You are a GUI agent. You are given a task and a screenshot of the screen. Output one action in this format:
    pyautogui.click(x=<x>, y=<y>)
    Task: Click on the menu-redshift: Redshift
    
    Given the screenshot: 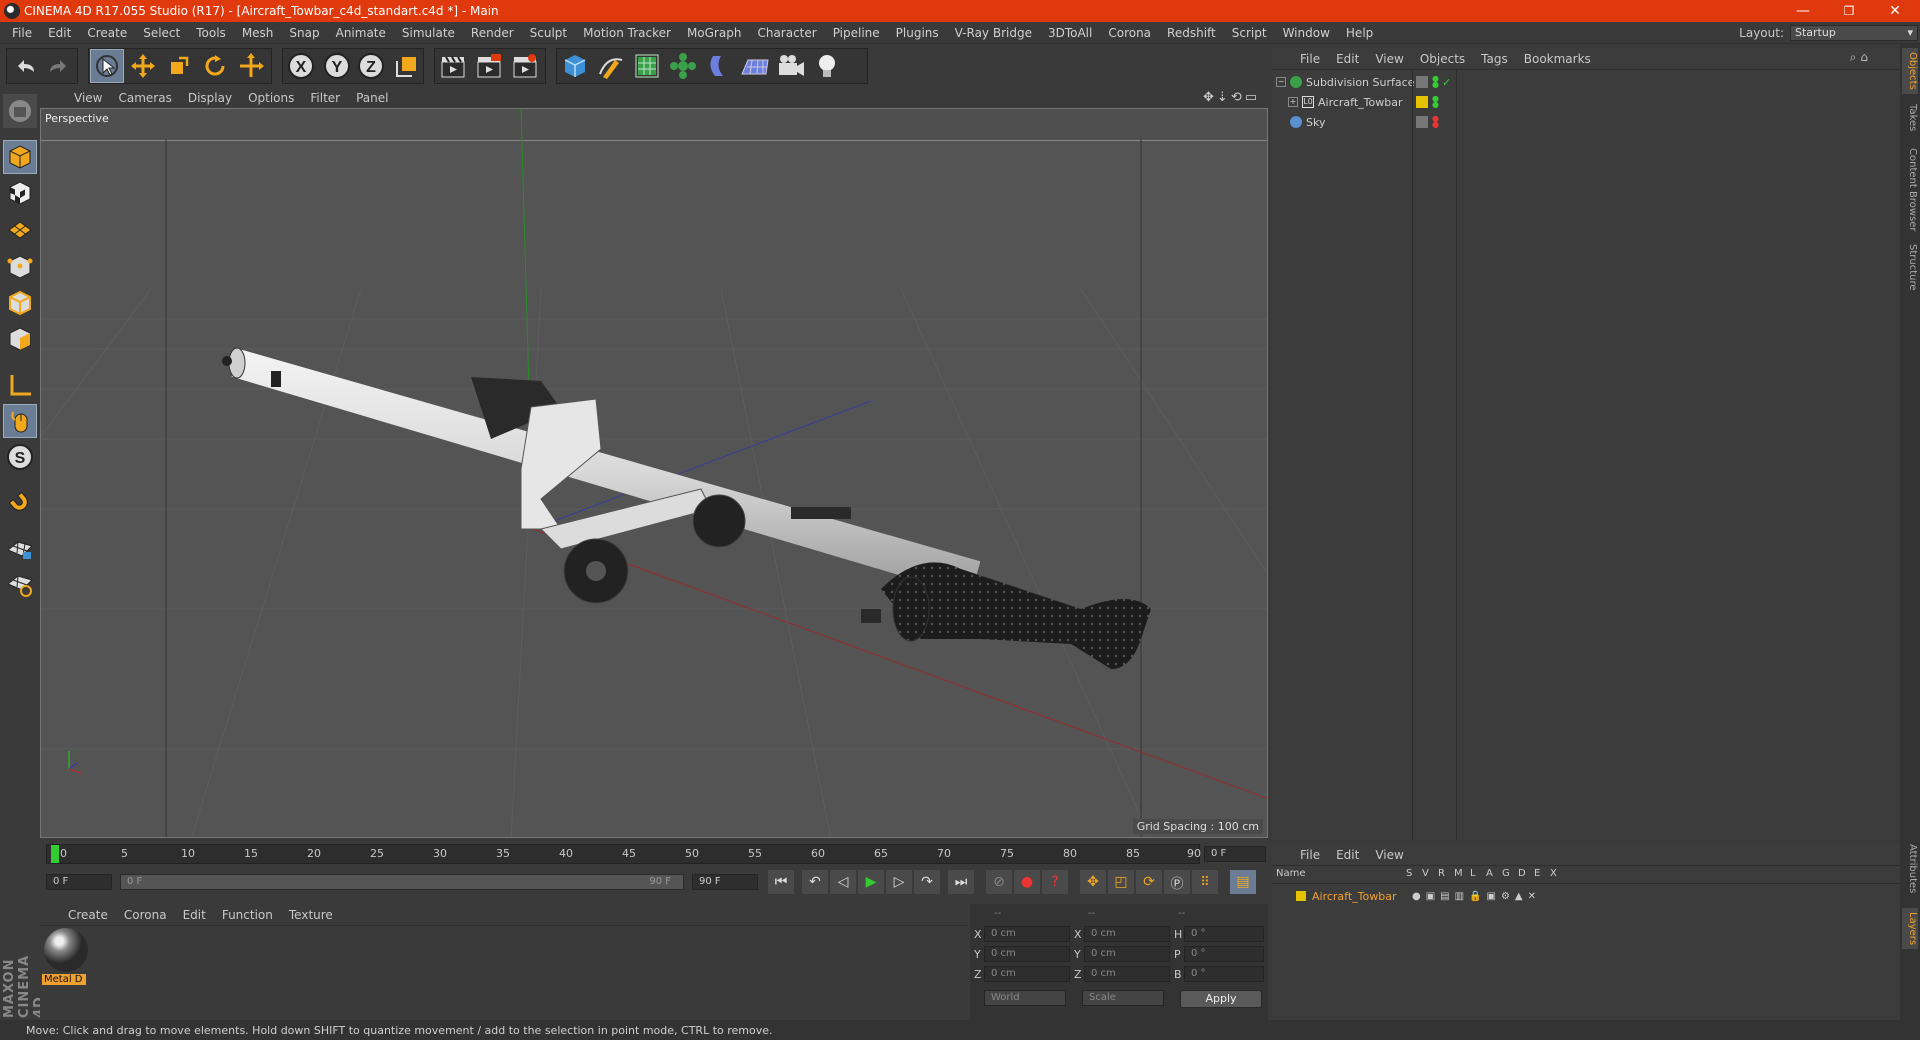 What is the action you would take?
    pyautogui.click(x=1191, y=33)
    